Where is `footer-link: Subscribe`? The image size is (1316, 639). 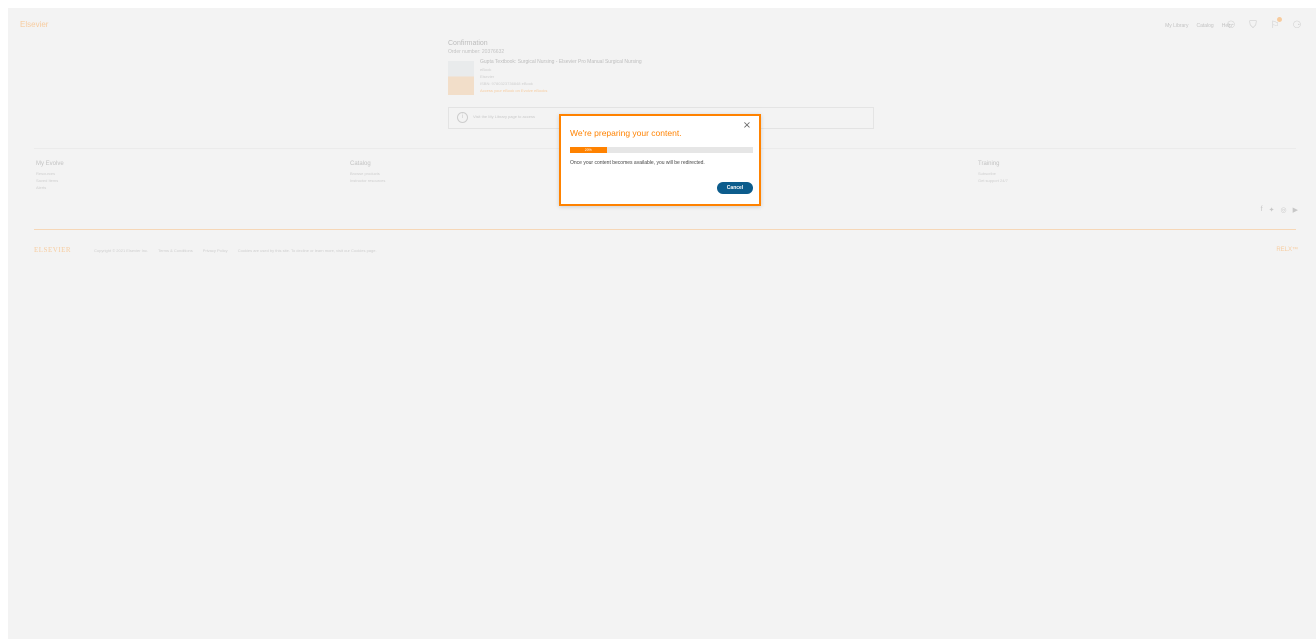 footer-link: Subscribe is located at coordinates (993, 173).